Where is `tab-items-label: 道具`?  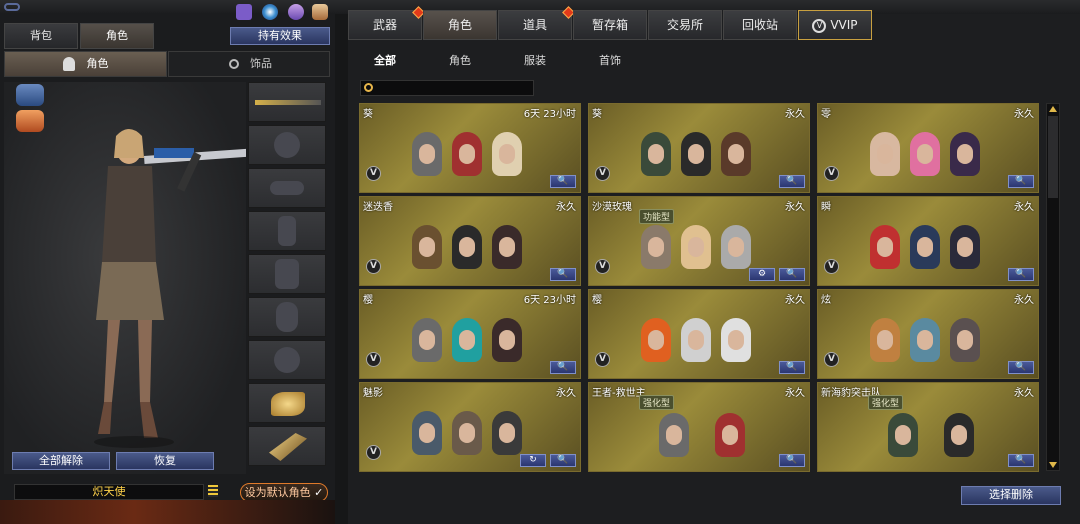
tab-items-label: 道具 is located at coordinates (534, 25).